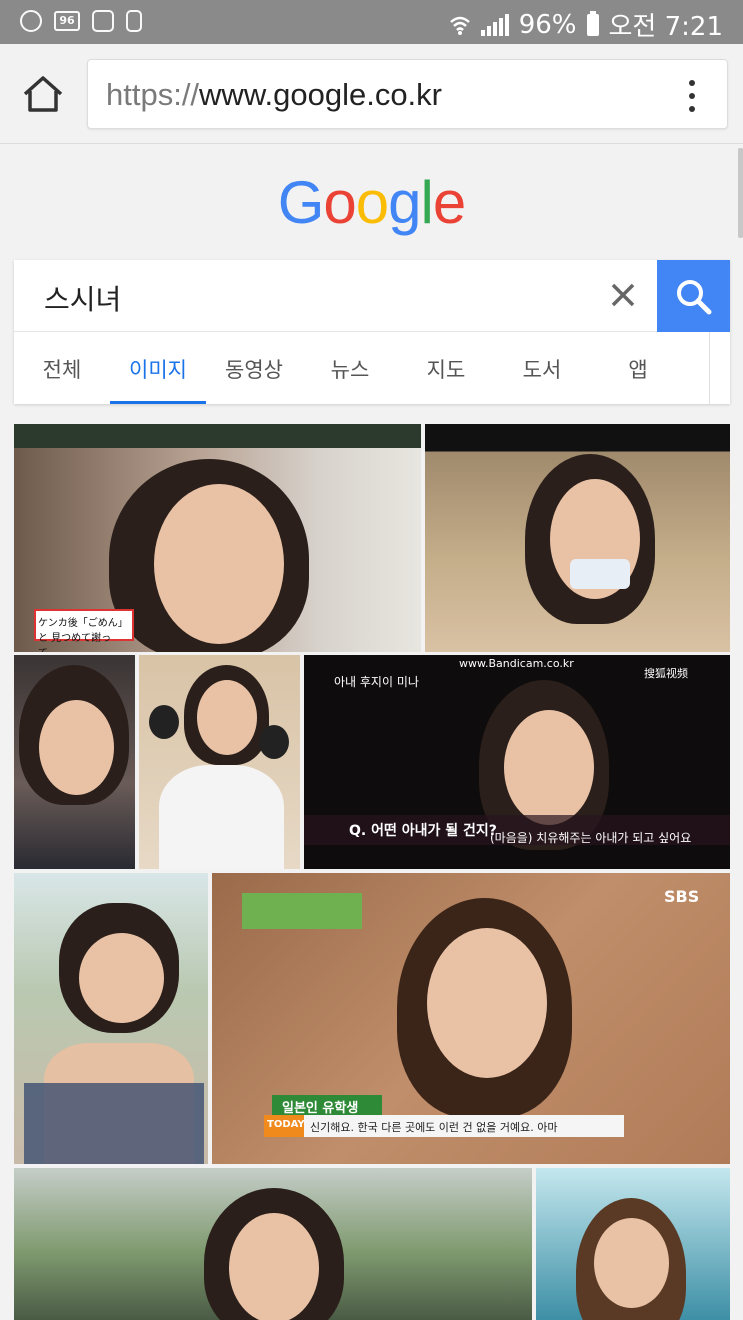 Image resolution: width=743 pixels, height=1320 pixels. What do you see at coordinates (67, 21) in the screenshot?
I see `badge-icon: 96` at bounding box center [67, 21].